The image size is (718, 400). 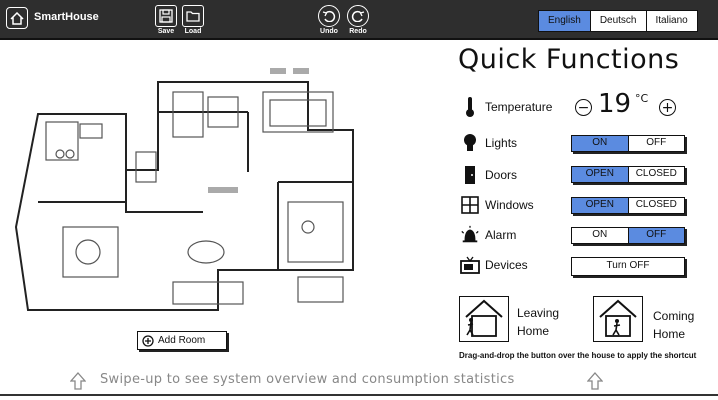 I want to click on light-bulb-icon, so click(x=470, y=143).